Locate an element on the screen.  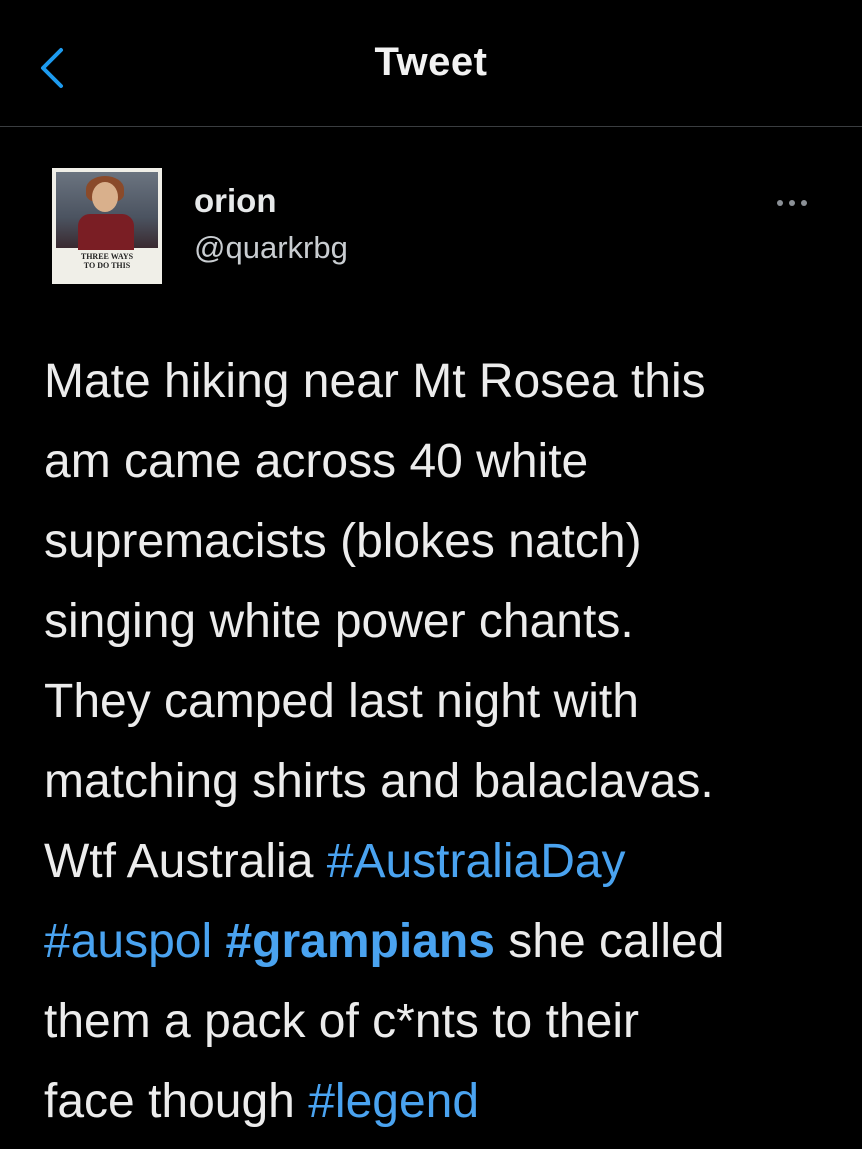
tweet-line: supremacists (blokes natch) is located at coordinates (444, 542).